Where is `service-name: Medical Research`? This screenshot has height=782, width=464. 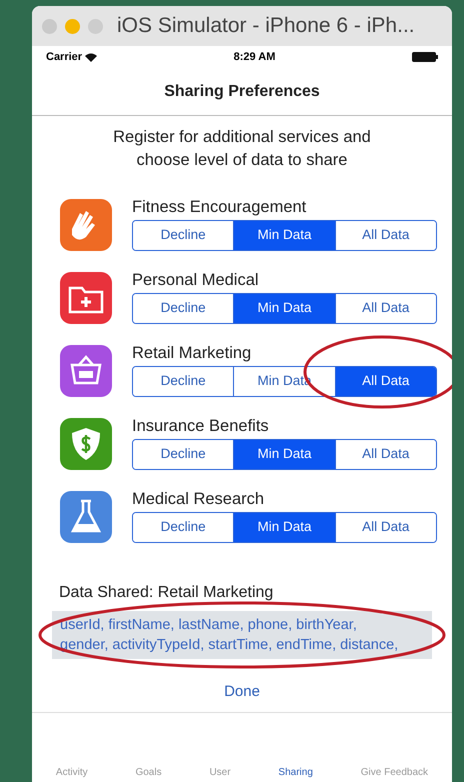 service-name: Medical Research is located at coordinates (199, 499).